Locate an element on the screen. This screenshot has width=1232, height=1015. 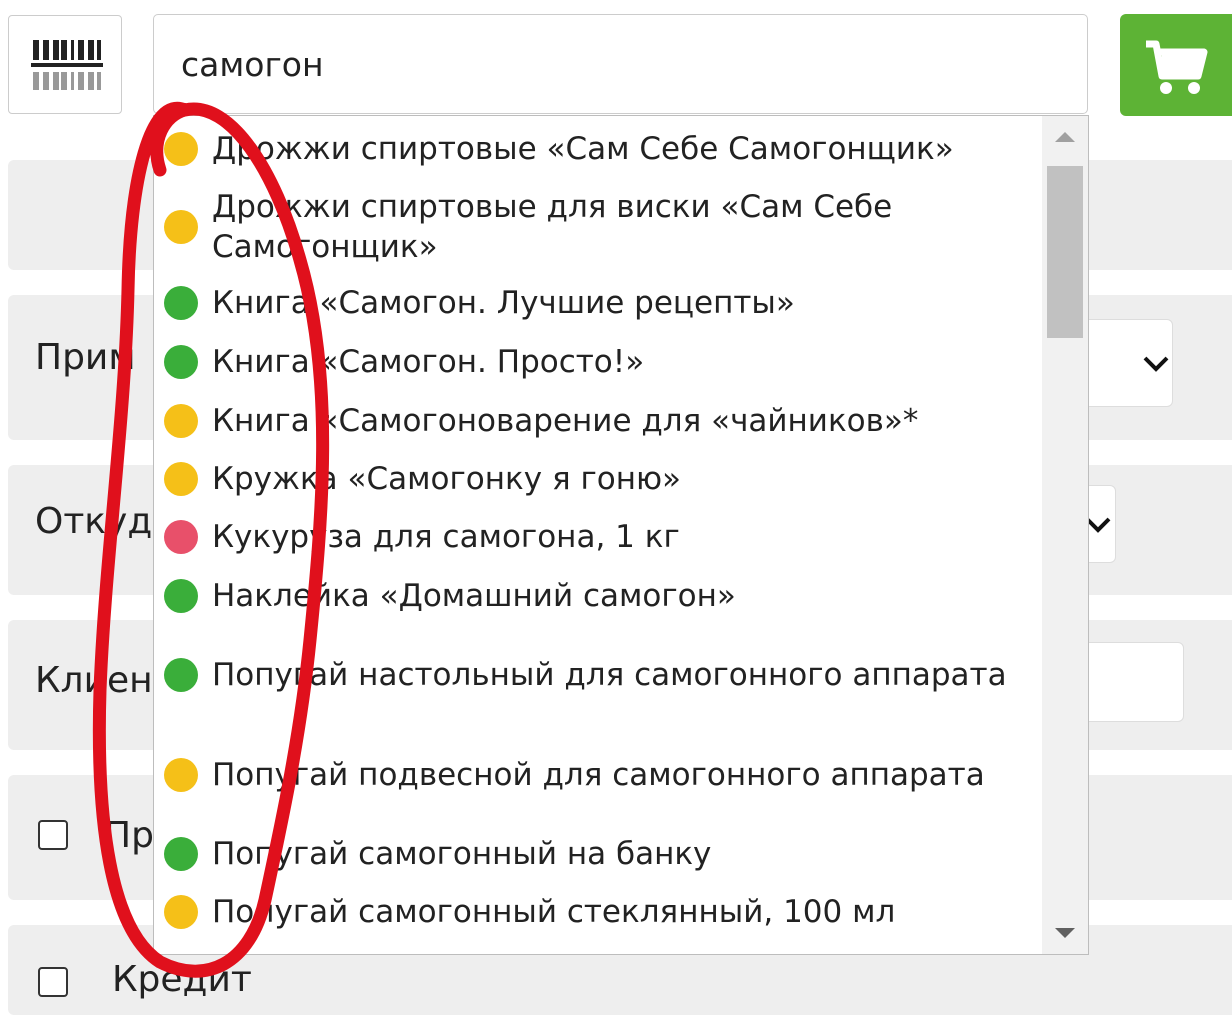
suggestion-label: Попугай самогонный на банку is located at coordinates (462, 854).